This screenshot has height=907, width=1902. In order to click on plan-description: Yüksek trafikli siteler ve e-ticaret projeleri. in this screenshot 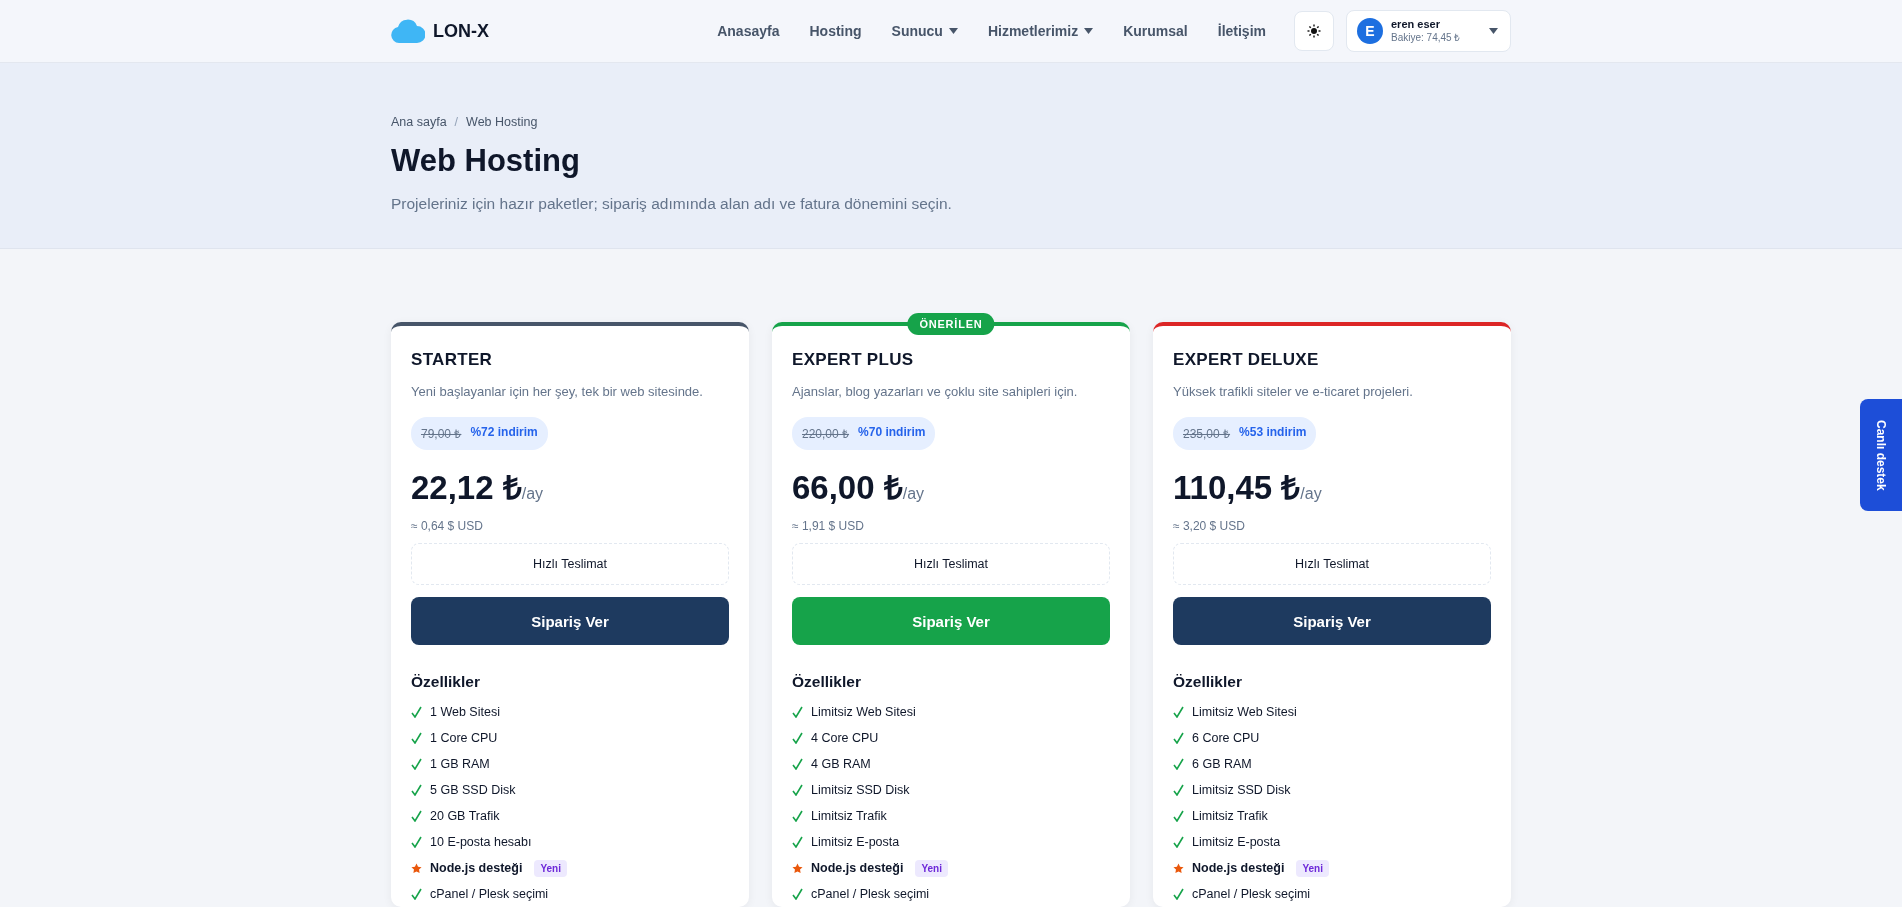, I will do `click(1293, 391)`.